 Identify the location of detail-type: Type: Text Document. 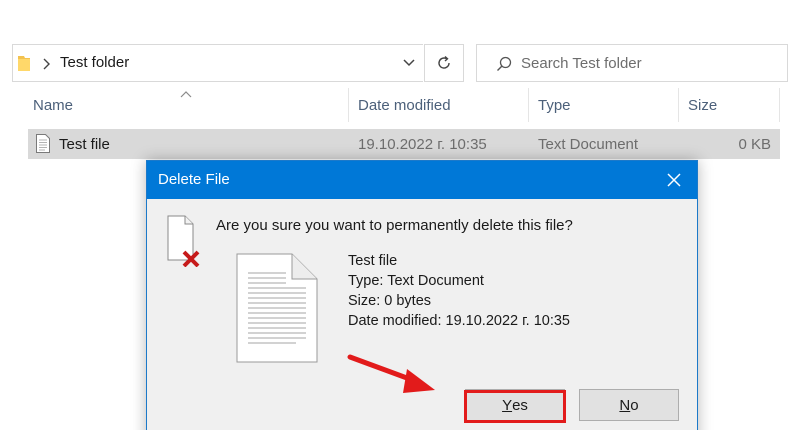
(416, 281).